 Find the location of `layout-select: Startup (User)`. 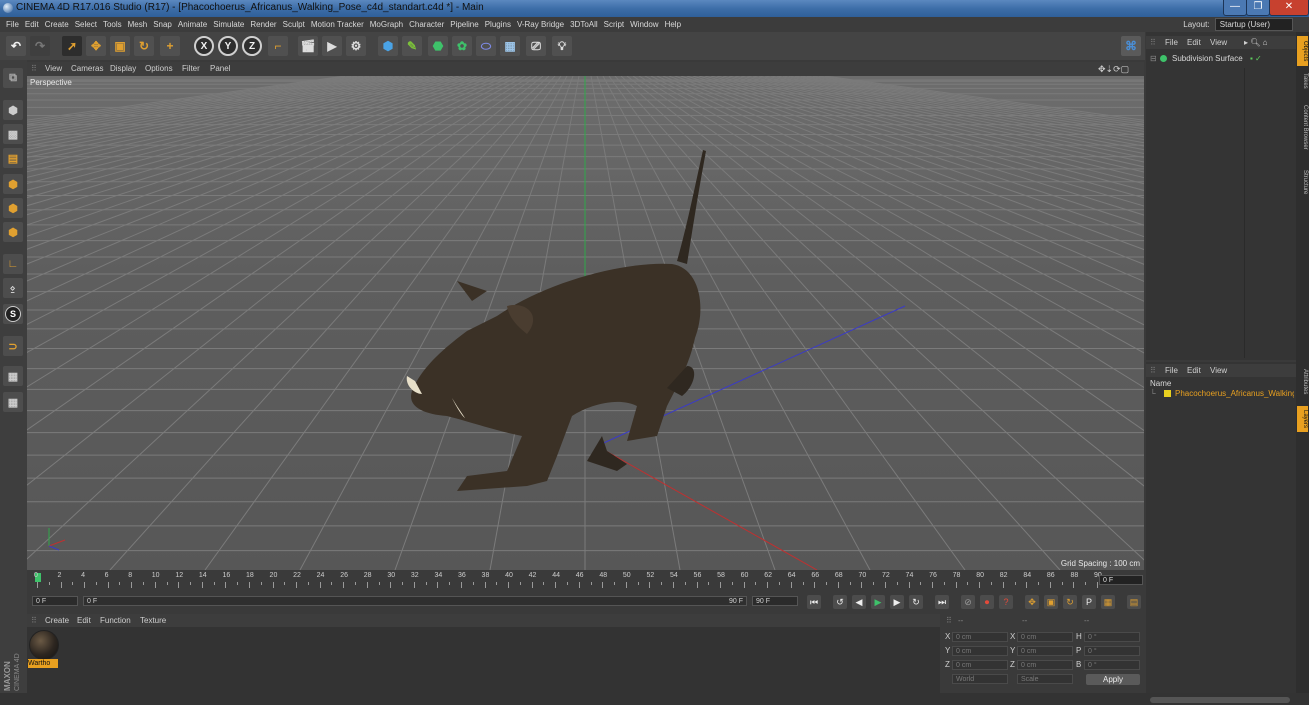

layout-select: Startup (User) is located at coordinates (1253, 24).